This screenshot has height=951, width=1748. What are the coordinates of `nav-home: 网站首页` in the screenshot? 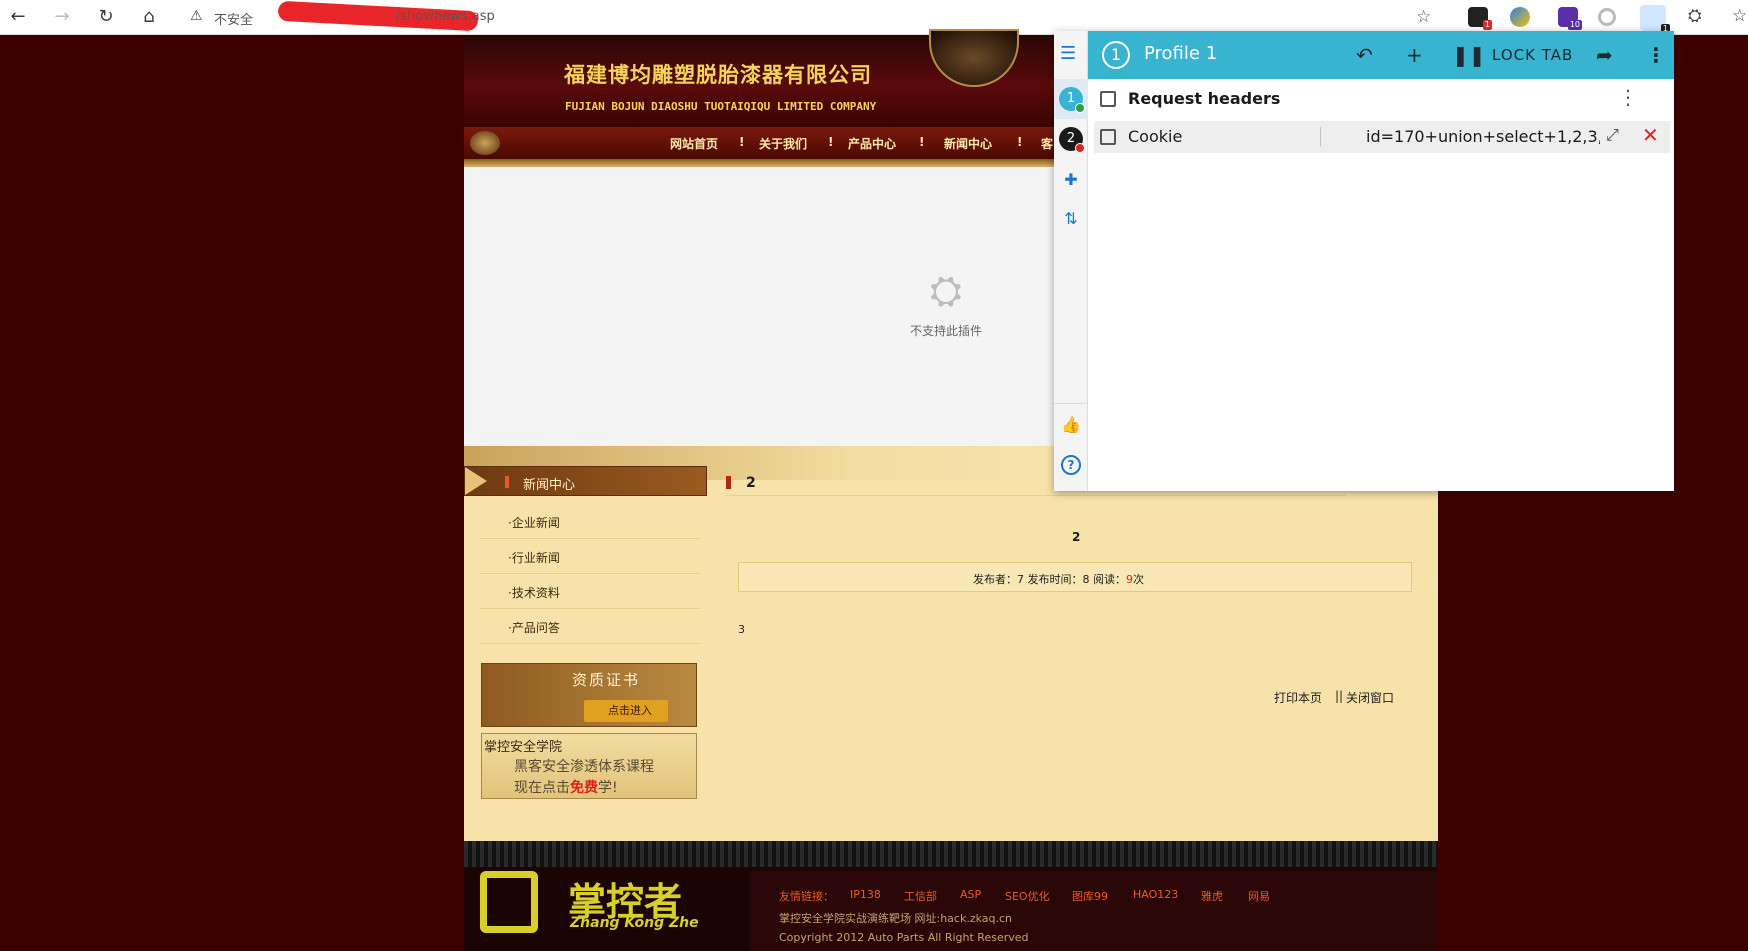 It's located at (694, 143).